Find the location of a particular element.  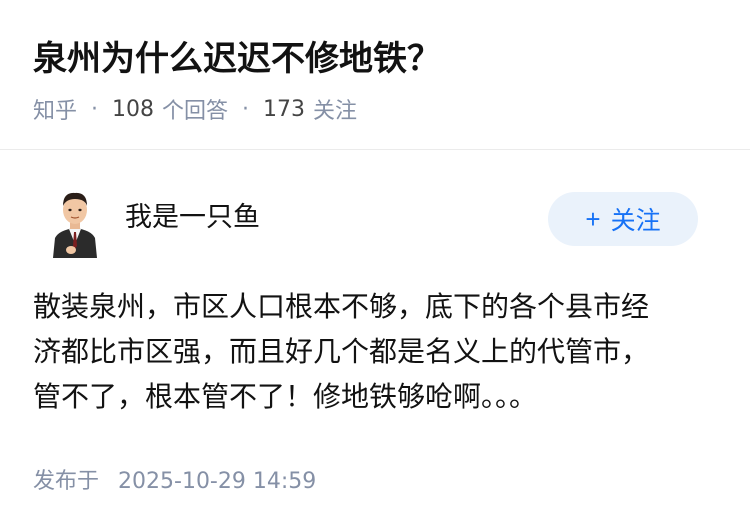

answer-text-line: 管不了，根本管不了！修地铁够呛啊。。。 is located at coordinates (285, 396).